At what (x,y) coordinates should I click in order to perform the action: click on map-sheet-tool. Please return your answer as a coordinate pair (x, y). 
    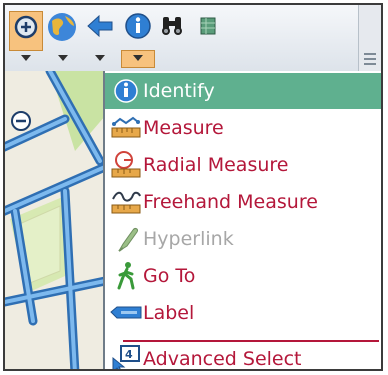
    Looking at the image, I should click on (208, 31).